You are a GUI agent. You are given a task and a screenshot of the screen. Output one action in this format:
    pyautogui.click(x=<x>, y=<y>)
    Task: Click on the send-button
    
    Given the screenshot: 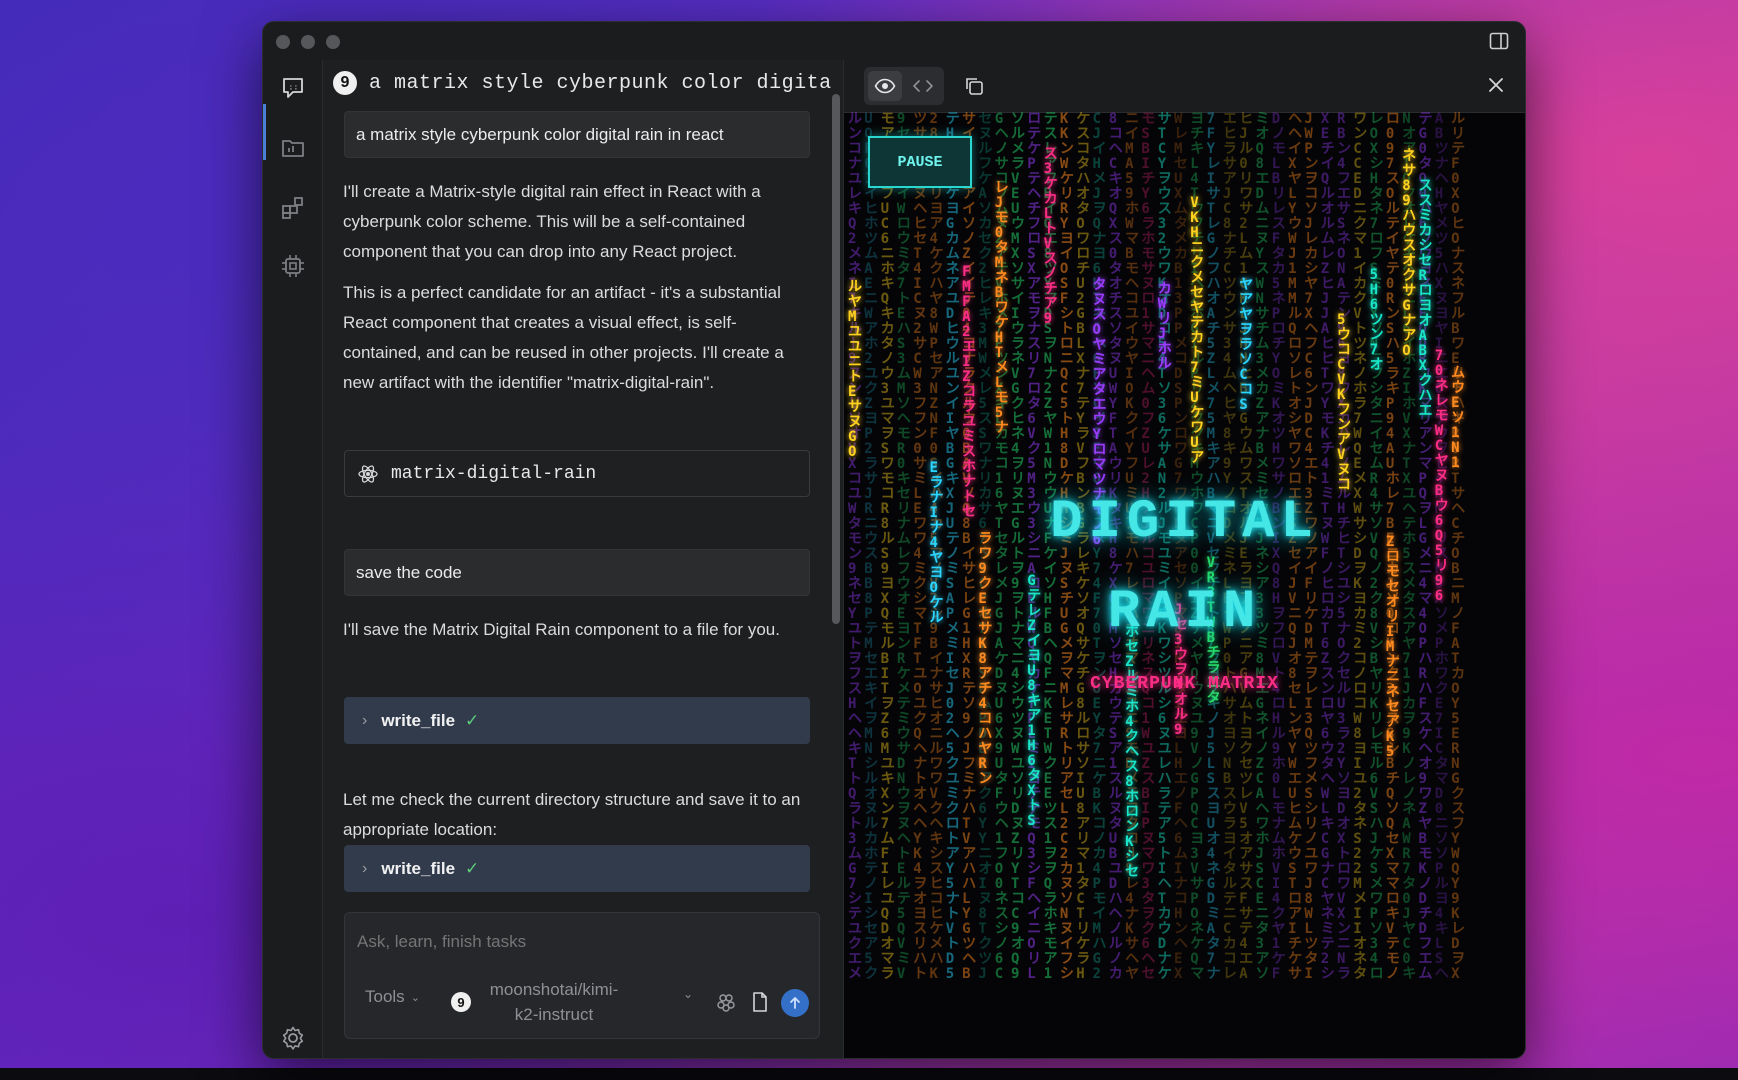 What is the action you would take?
    pyautogui.click(x=795, y=1003)
    